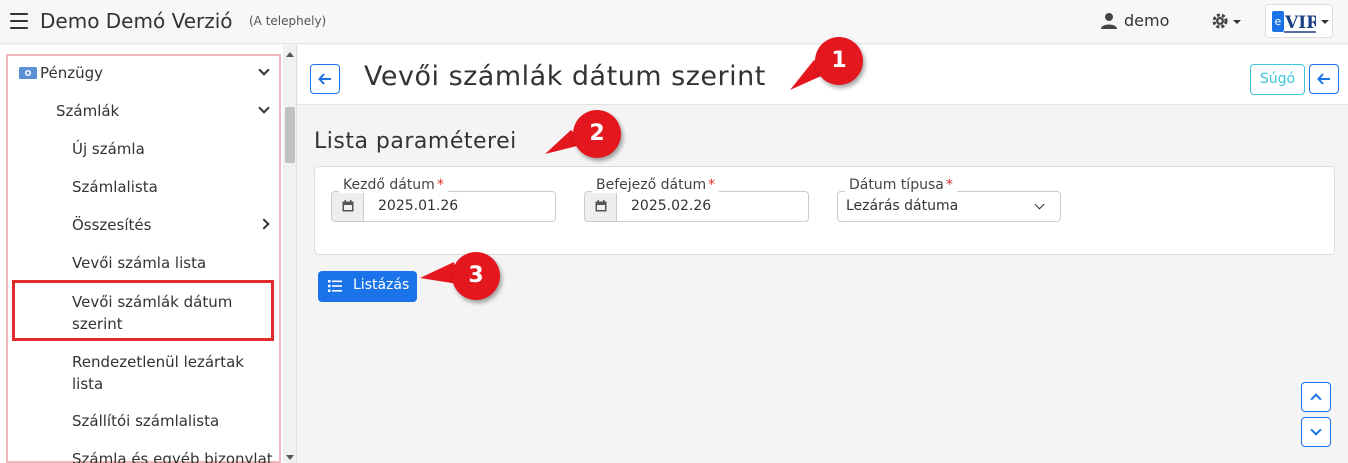 Image resolution: width=1348 pixels, height=463 pixels. What do you see at coordinates (1220, 21) in the screenshot?
I see `gear-icon` at bounding box center [1220, 21].